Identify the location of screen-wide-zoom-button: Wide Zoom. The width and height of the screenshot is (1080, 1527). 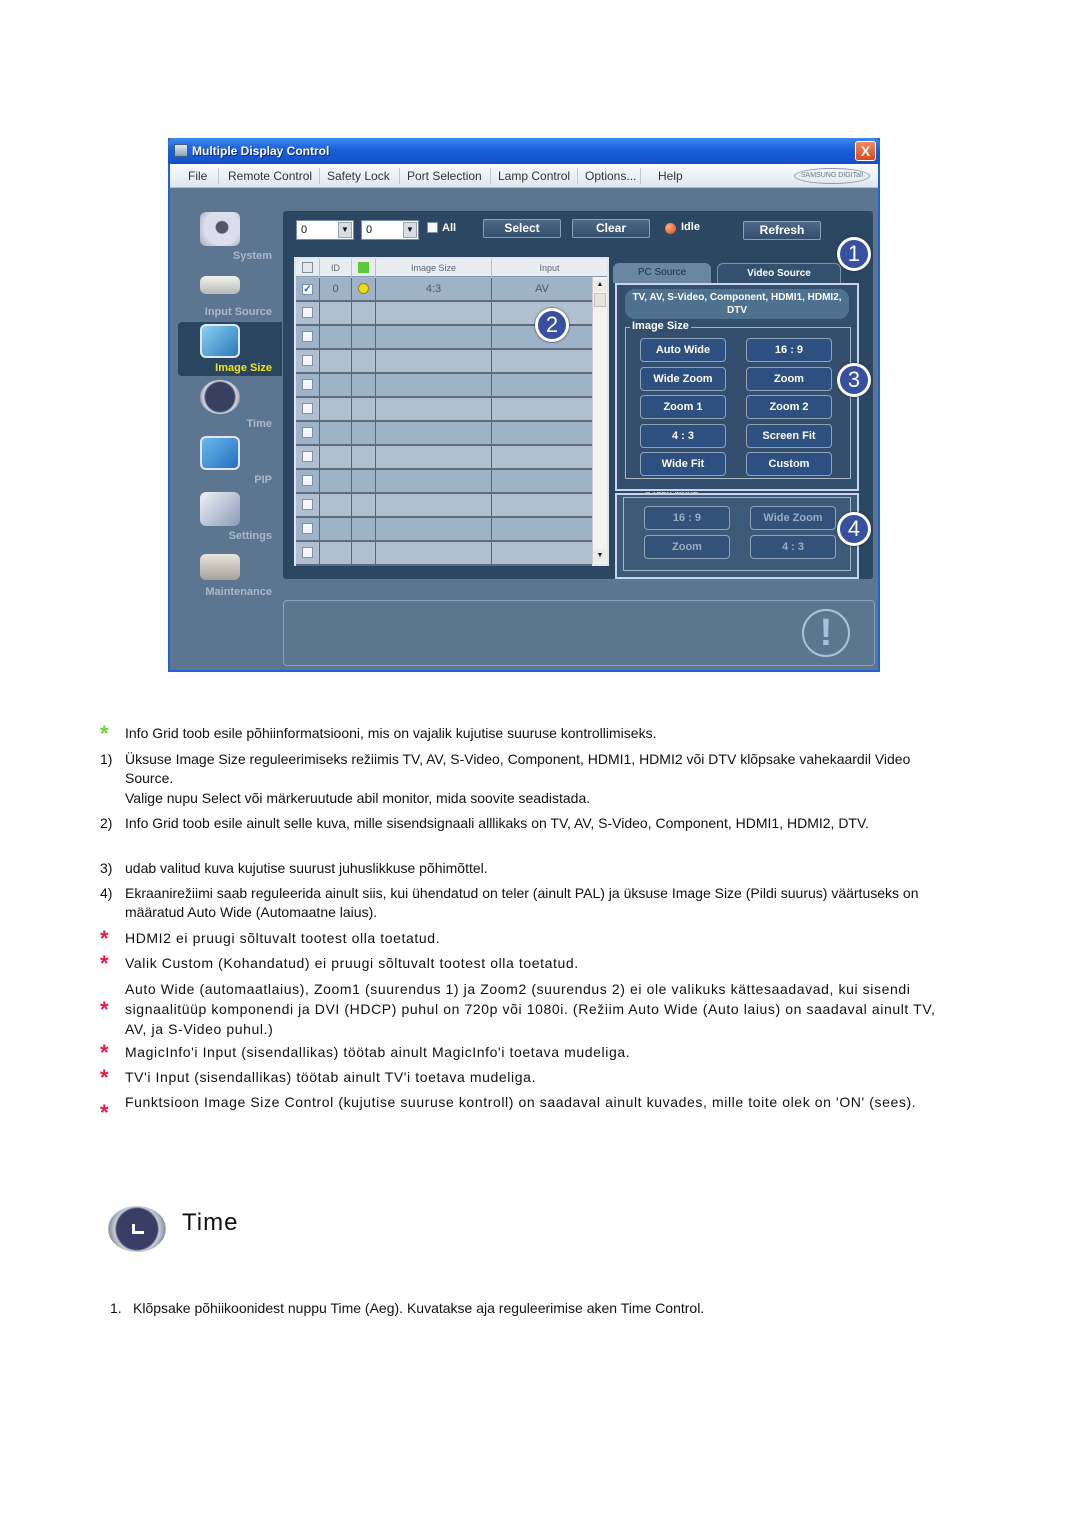
(793, 518).